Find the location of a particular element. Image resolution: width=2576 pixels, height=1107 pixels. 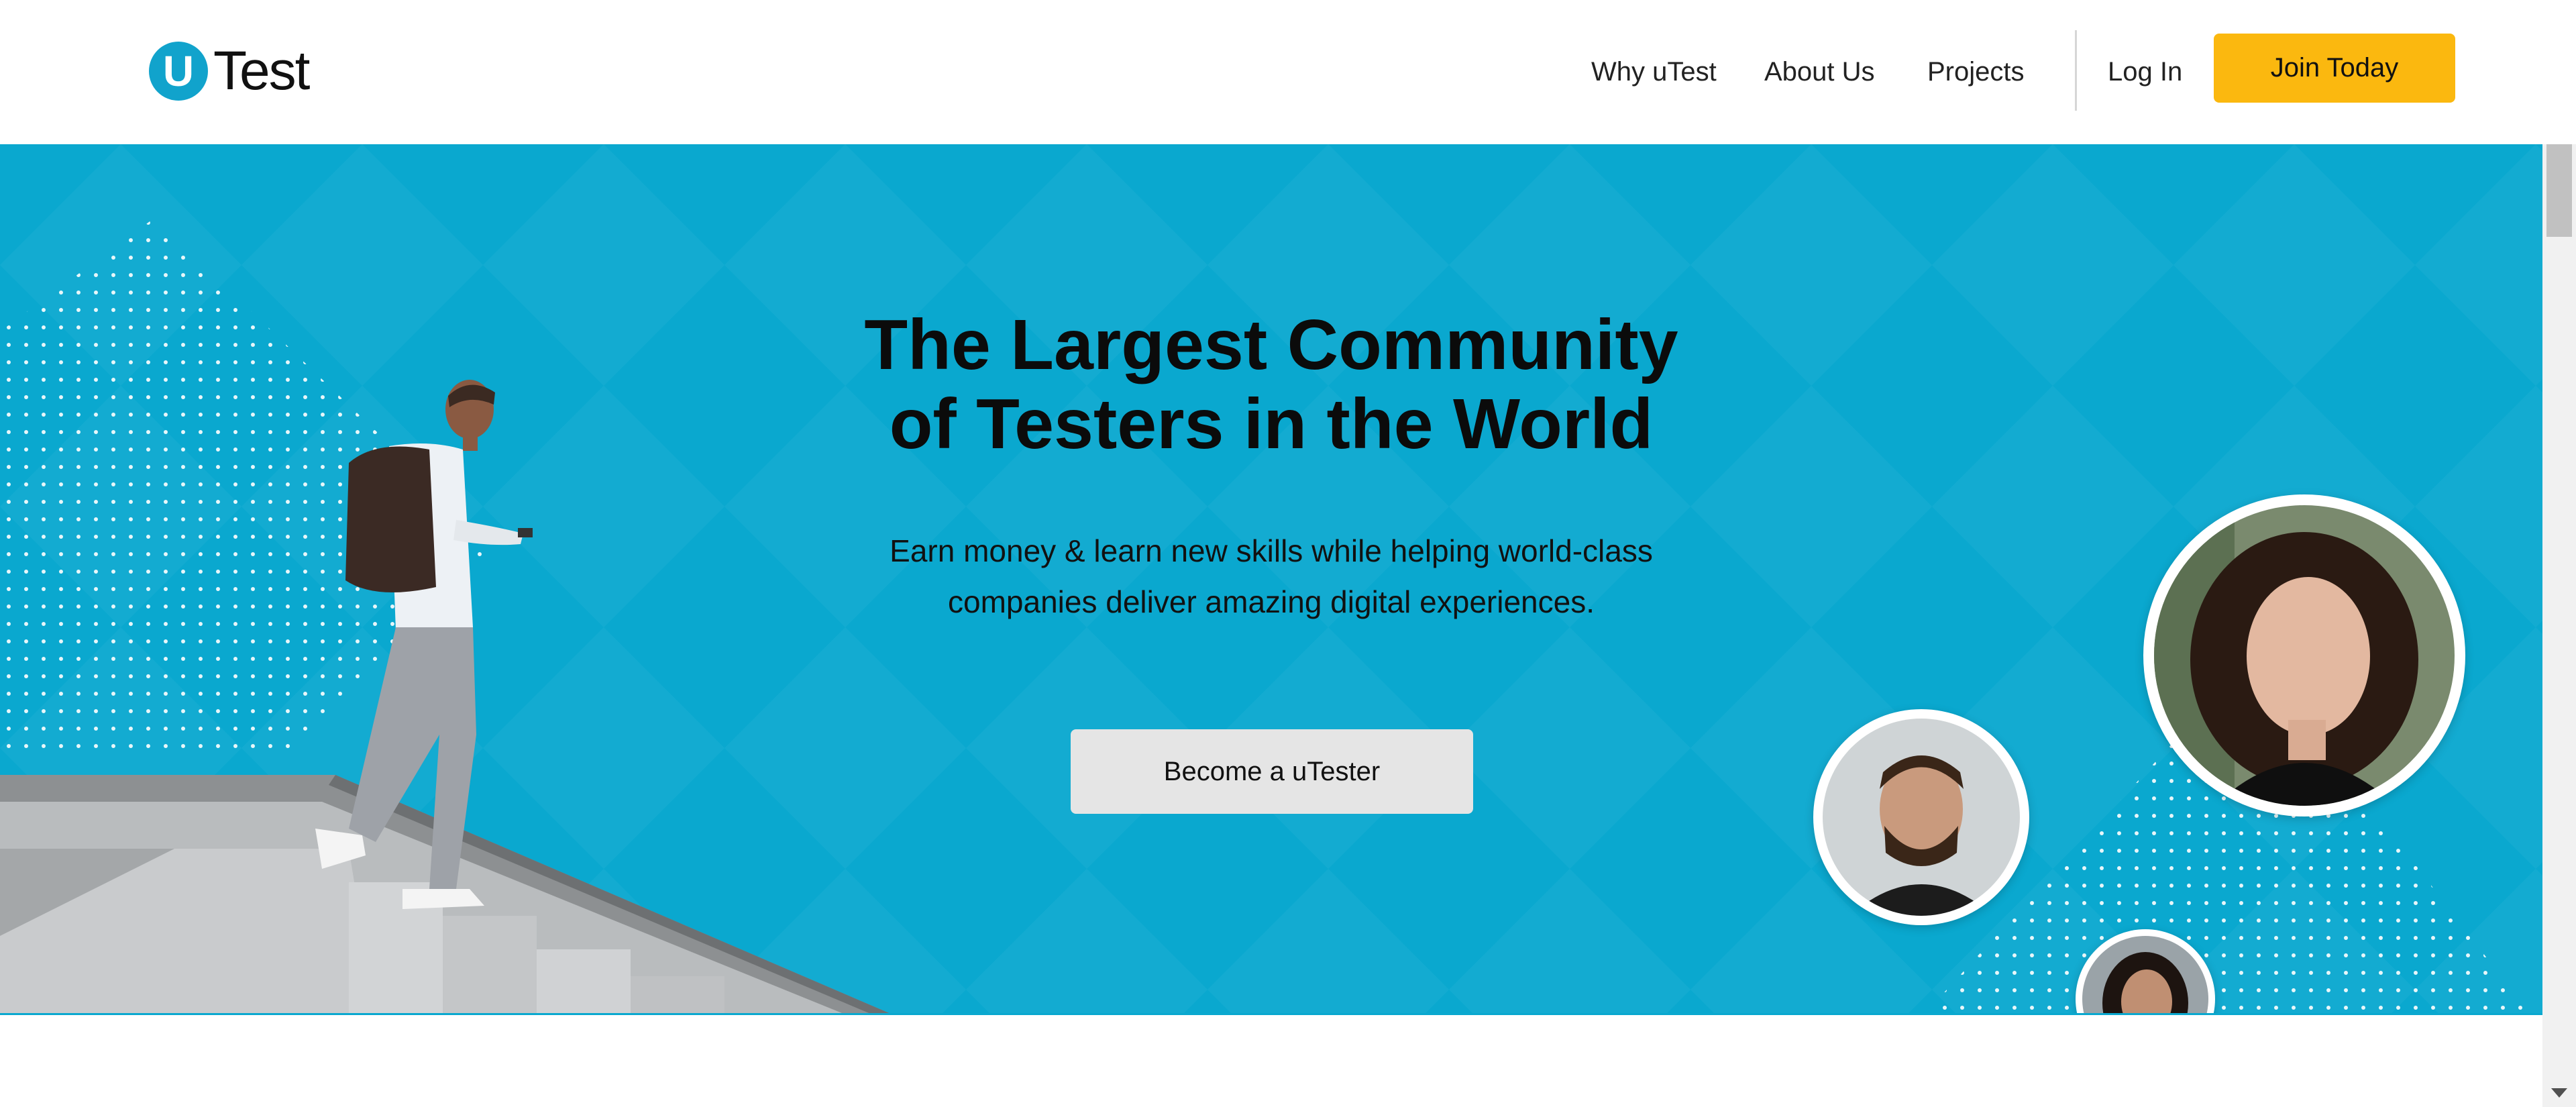

hero-title-line-1: The Largest Community is located at coordinates (1271, 344).